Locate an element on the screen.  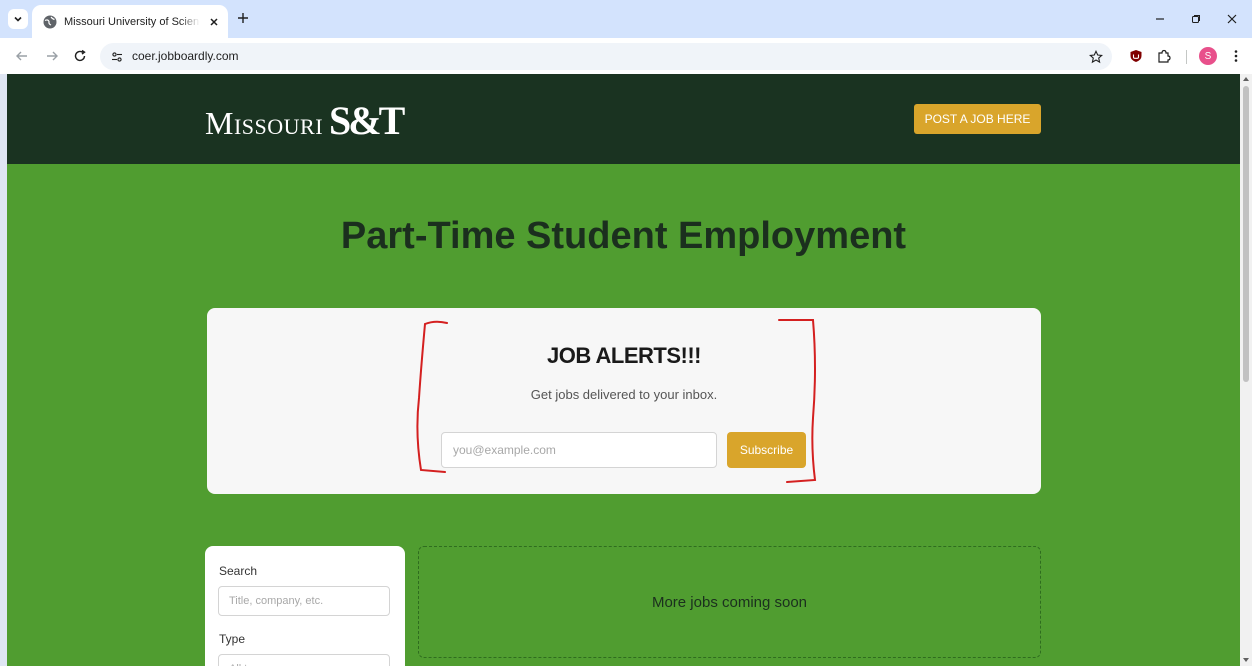
reload-button is located at coordinates (80, 56).